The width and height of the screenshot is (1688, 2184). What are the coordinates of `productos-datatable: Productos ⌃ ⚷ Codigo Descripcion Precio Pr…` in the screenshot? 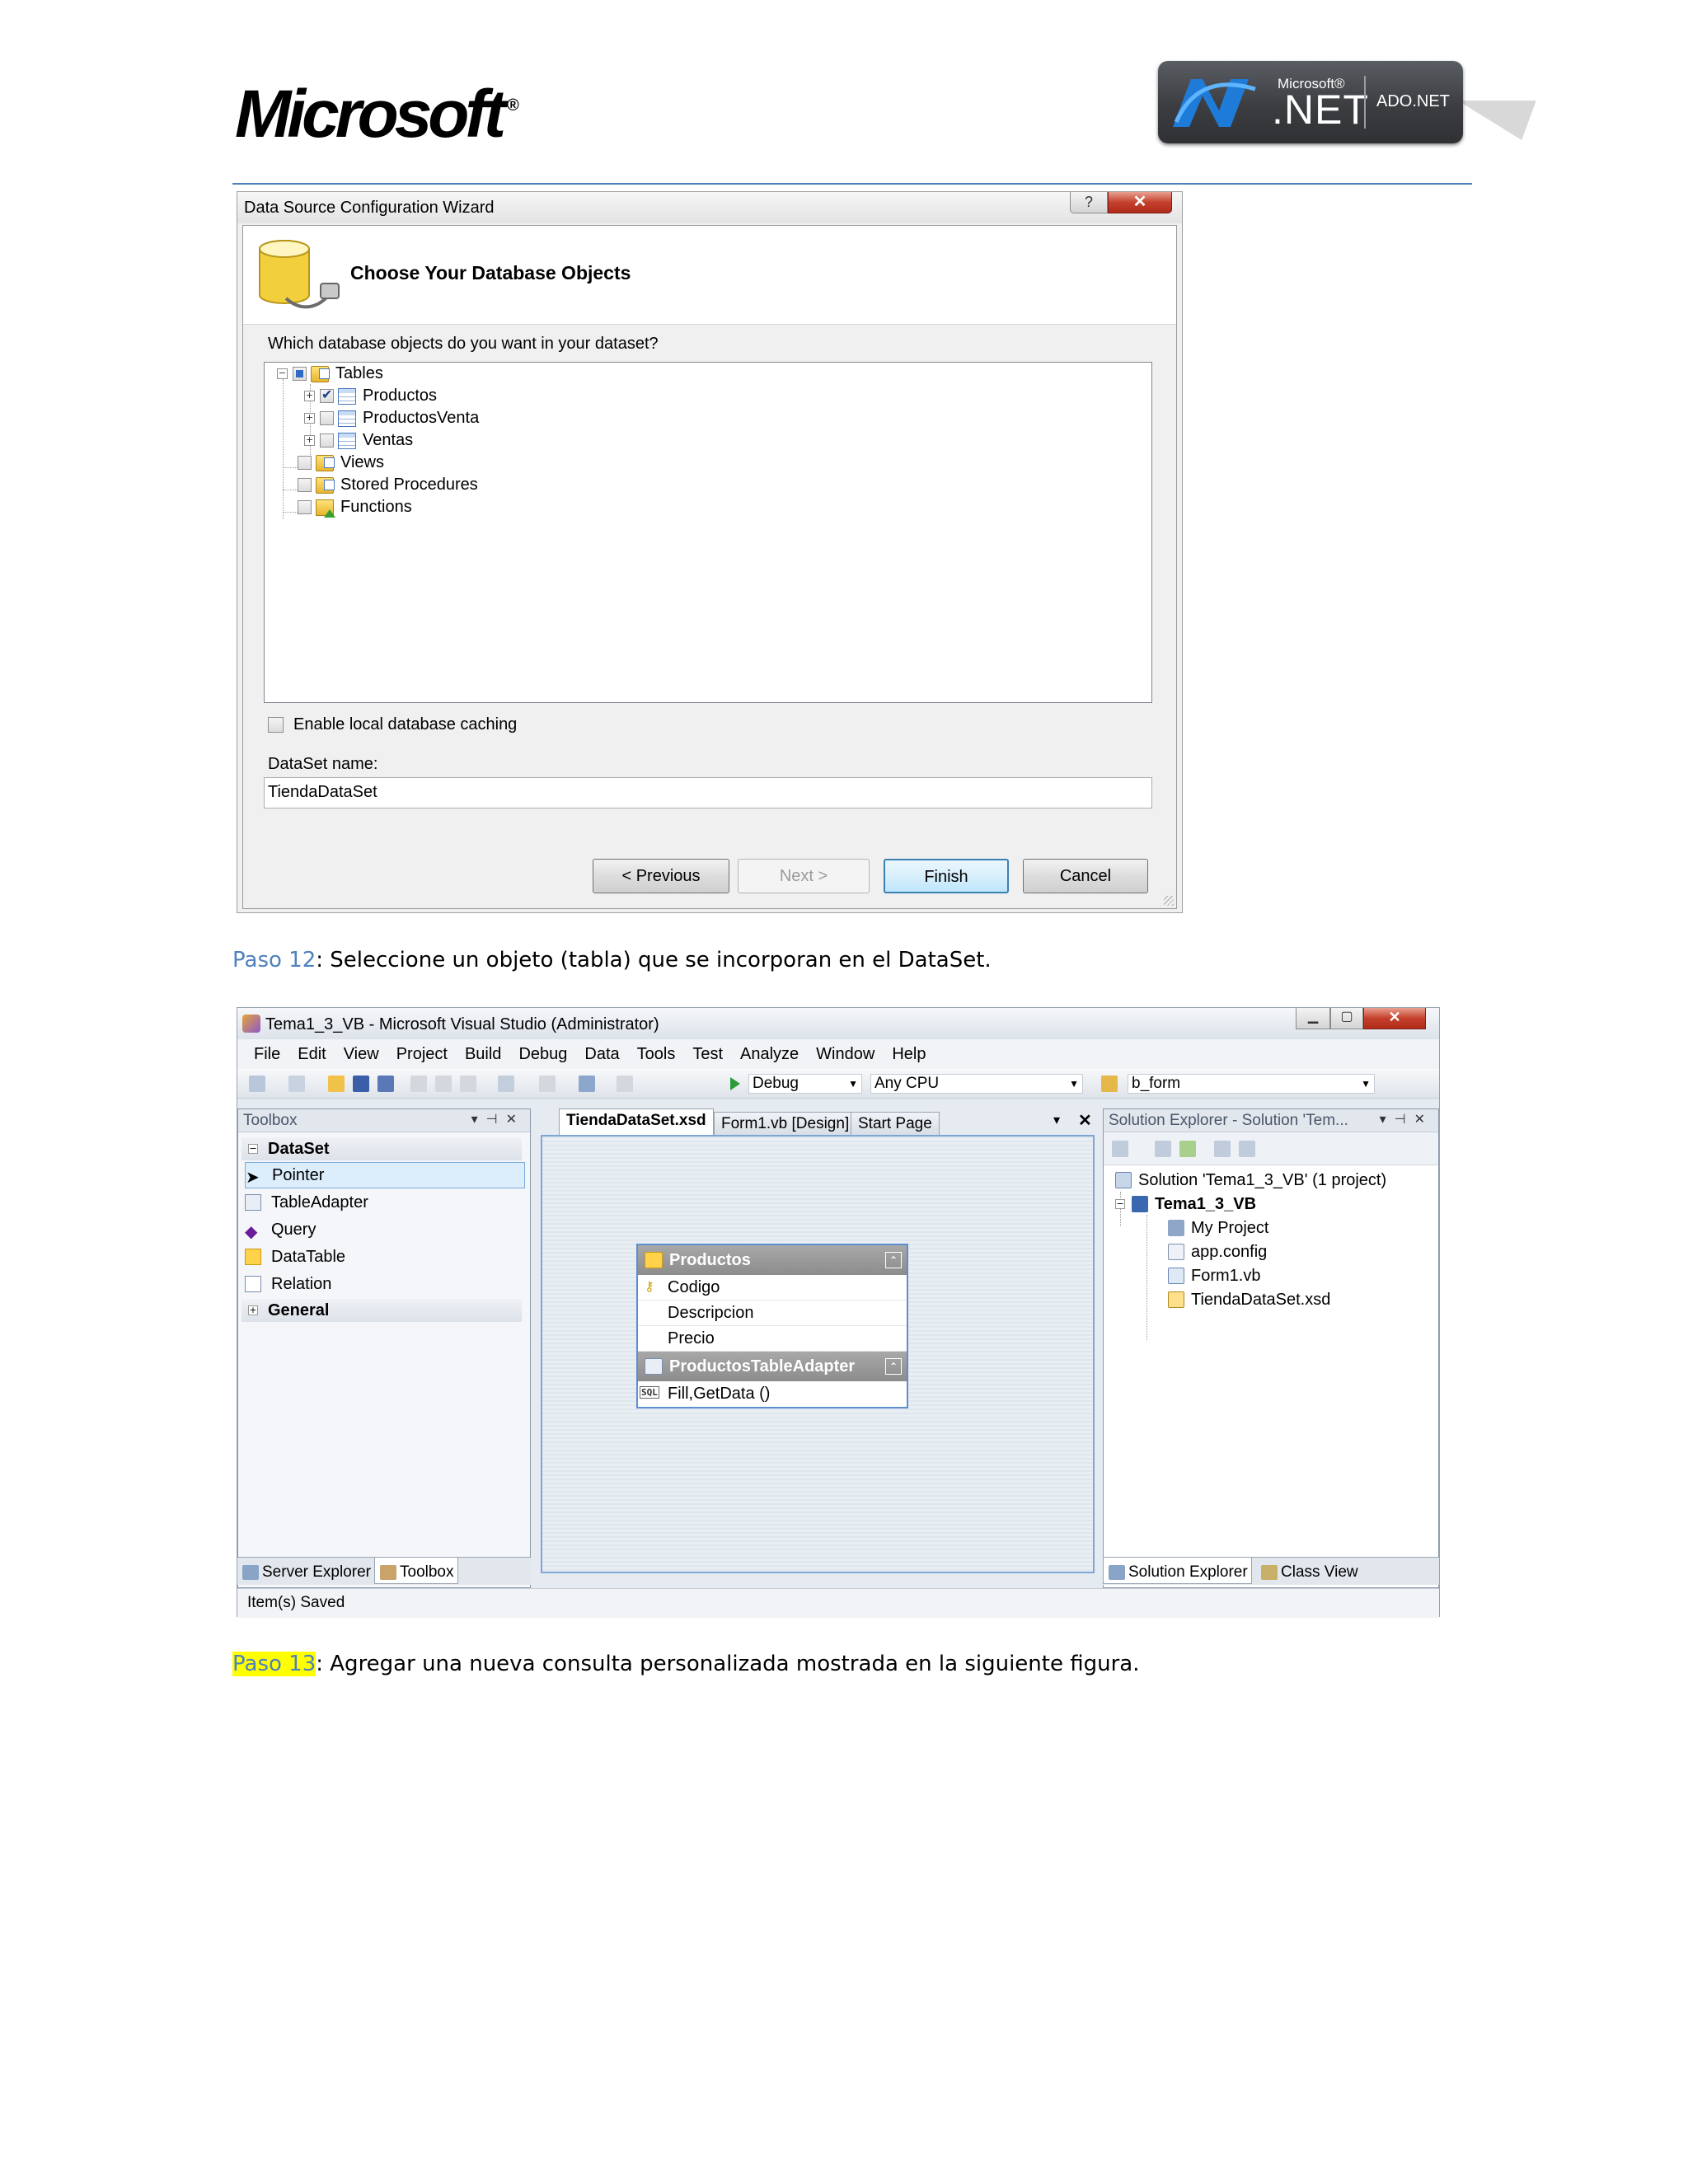 It's located at (772, 1326).